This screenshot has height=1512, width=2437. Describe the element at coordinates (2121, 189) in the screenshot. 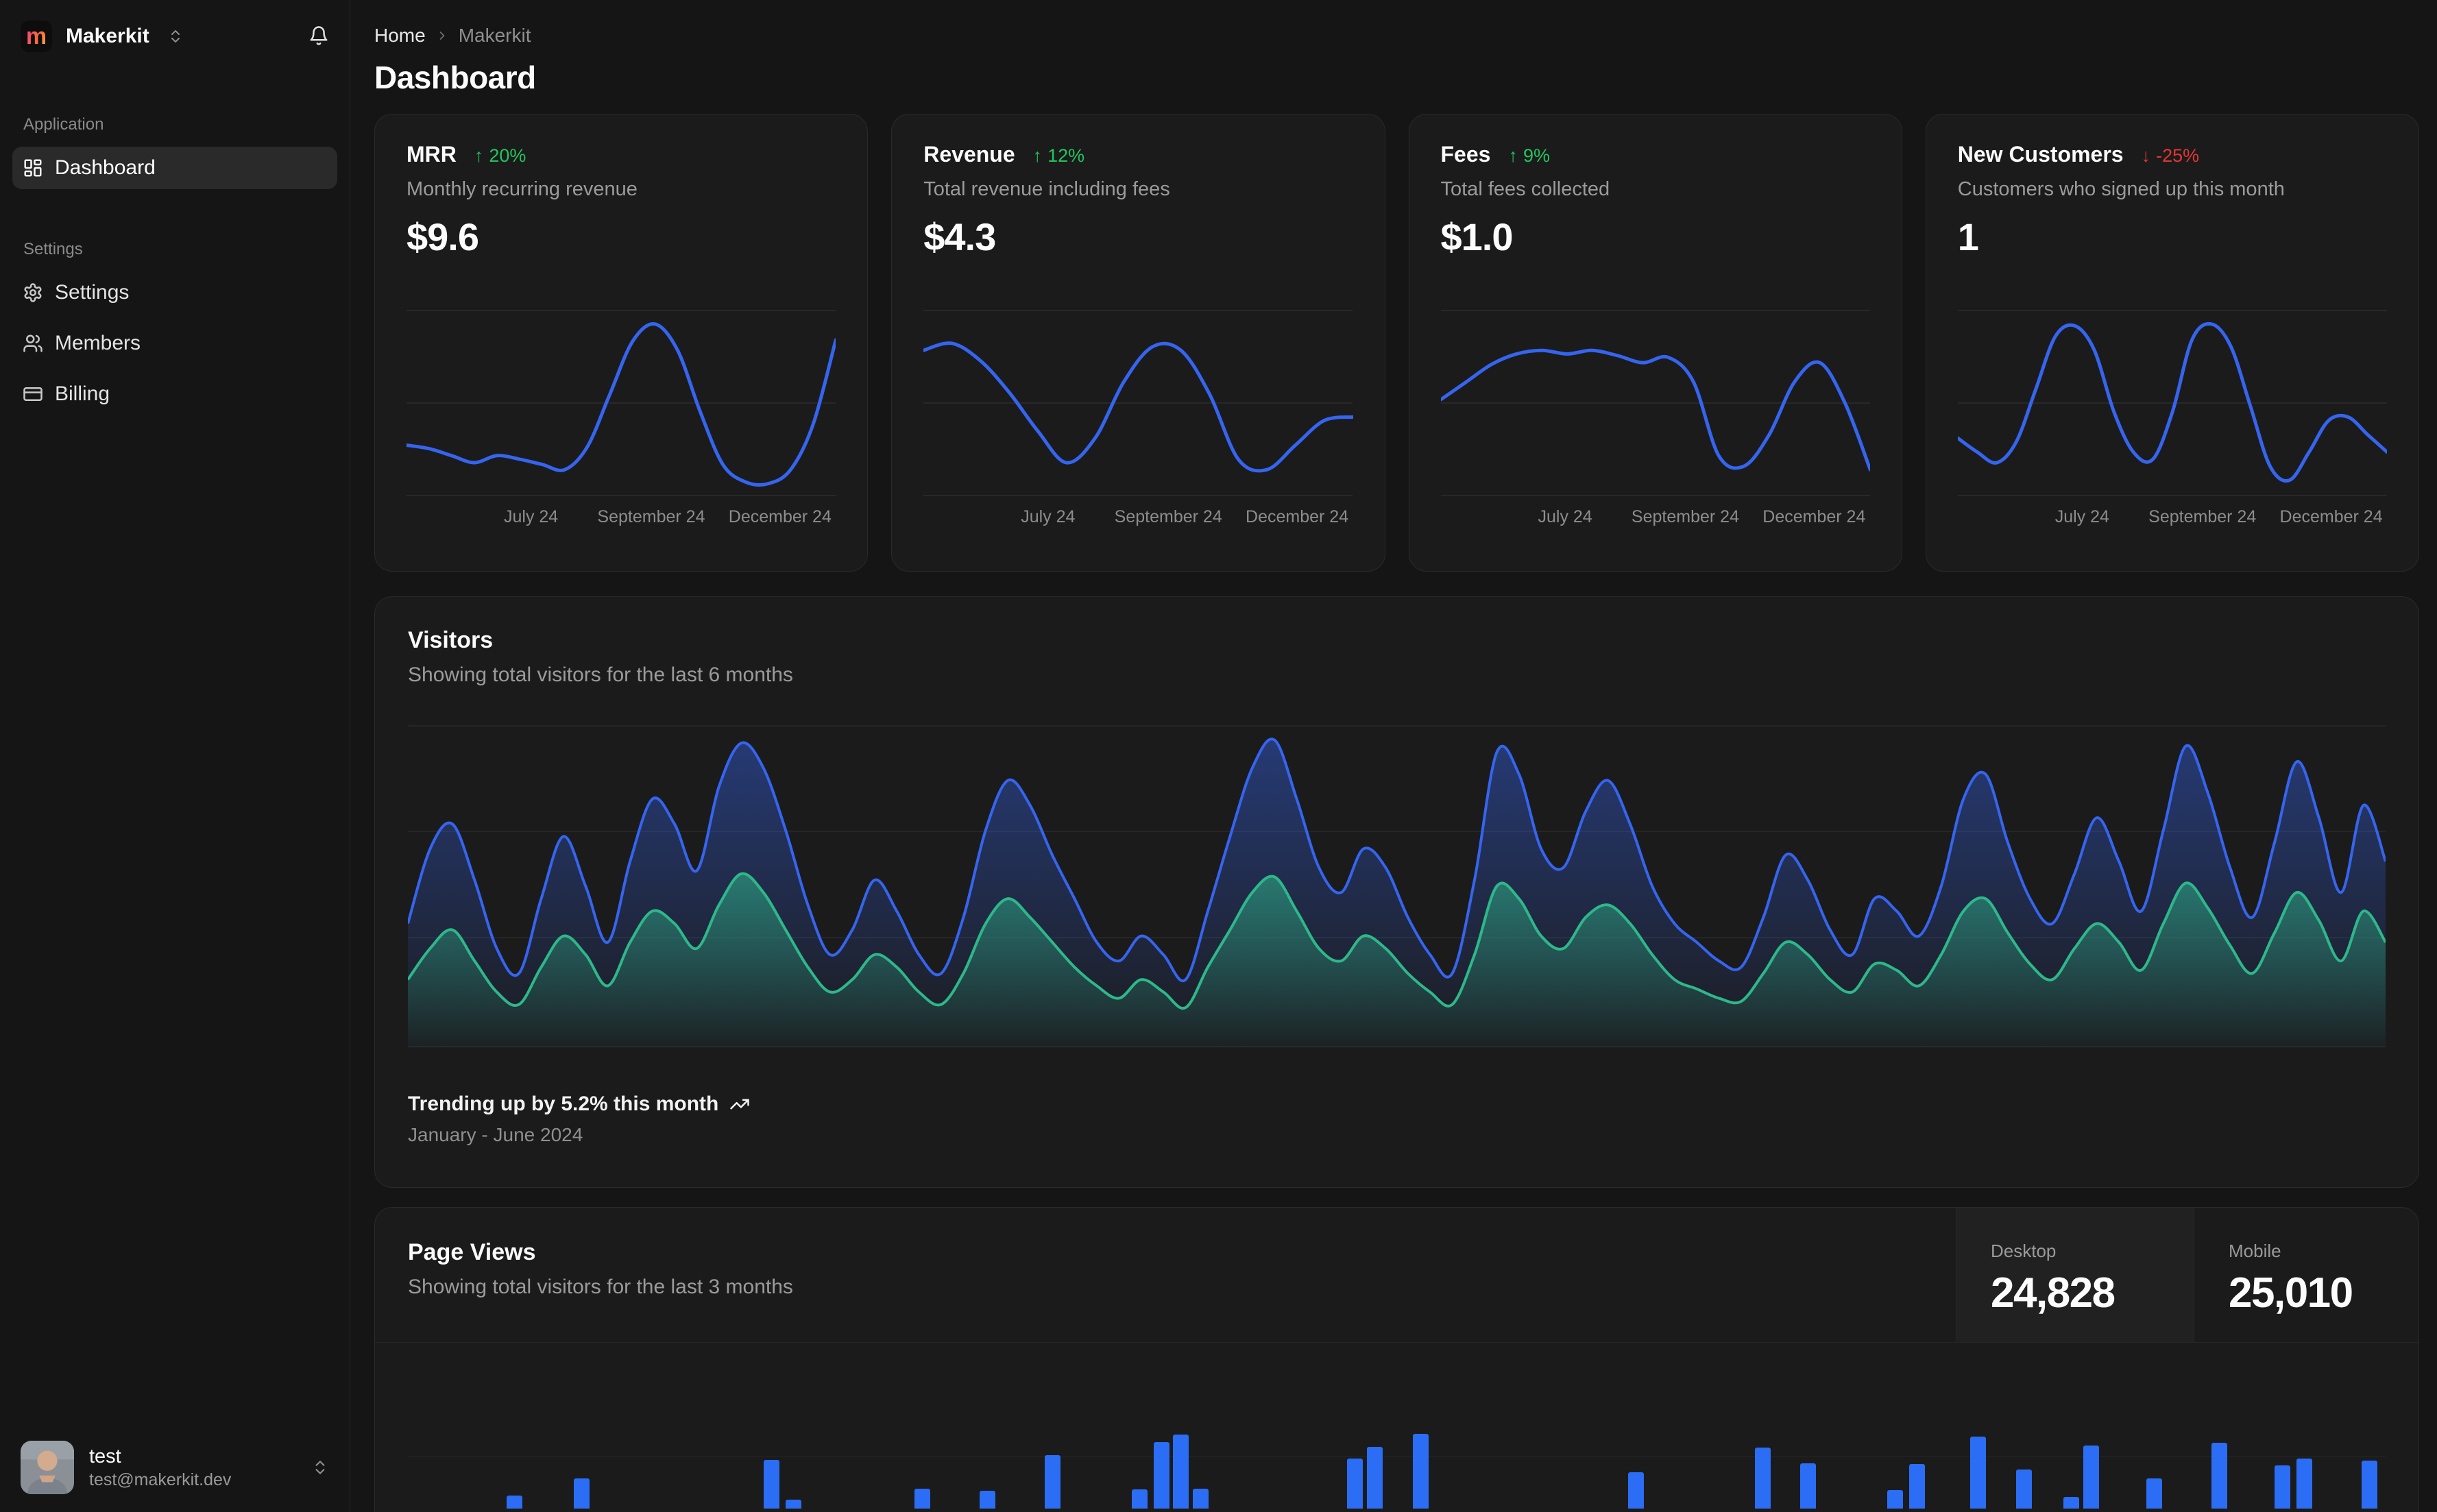

I see `stat-subtitle: Customers who signed up this month` at that location.